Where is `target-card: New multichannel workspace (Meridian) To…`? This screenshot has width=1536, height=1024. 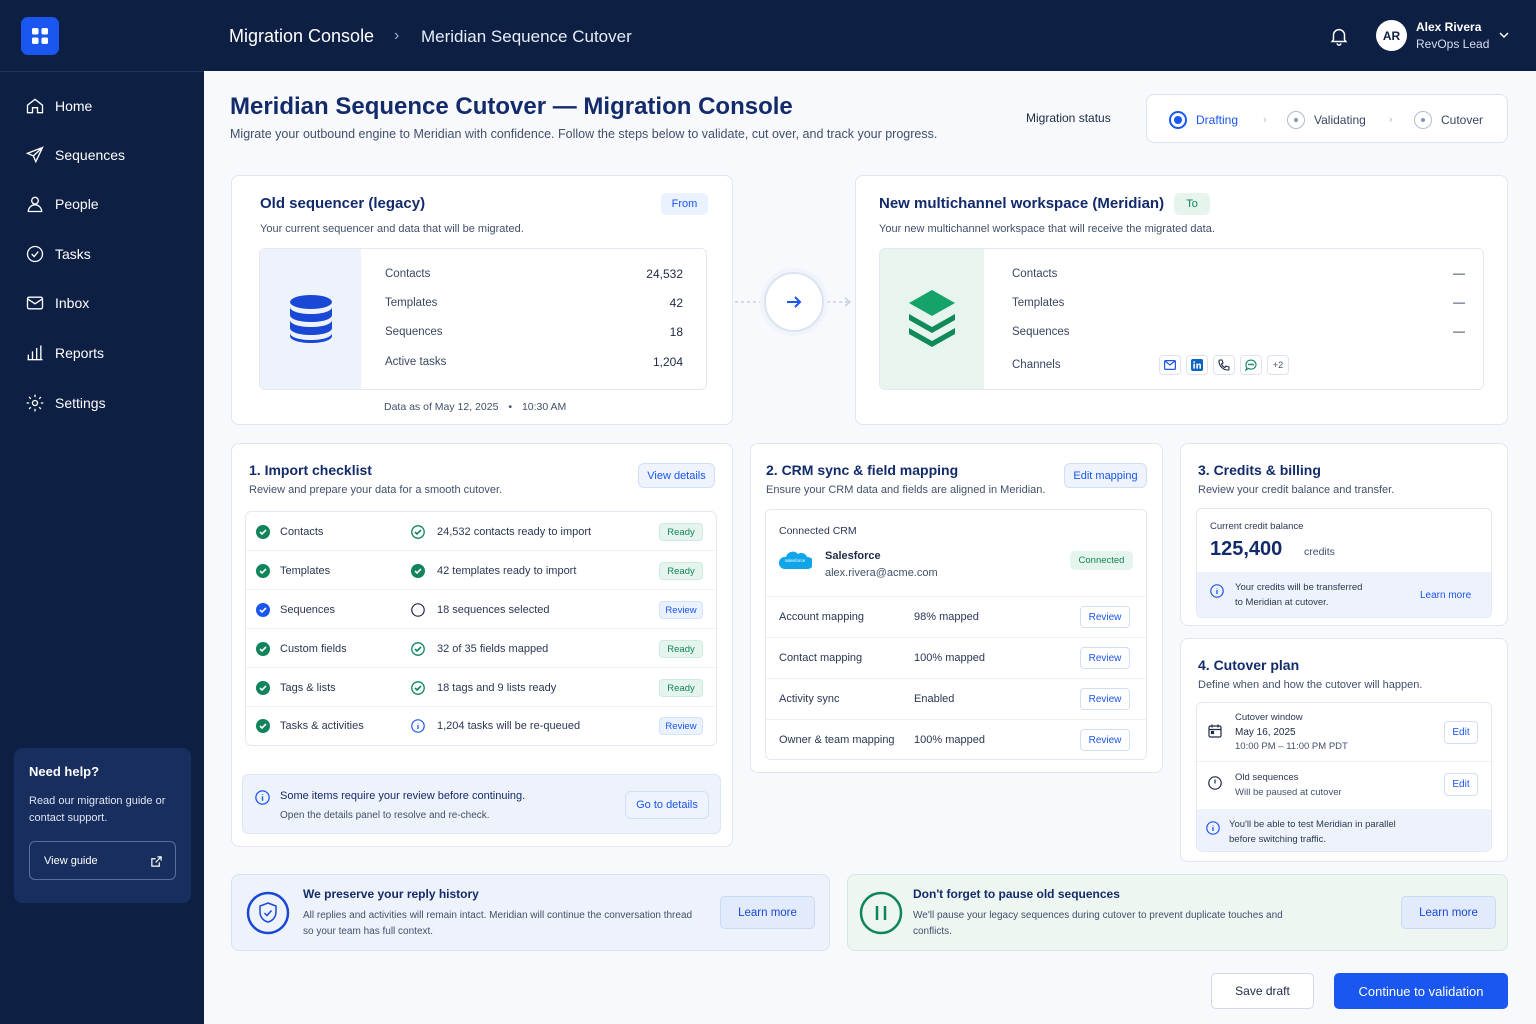 target-card: New multichannel workspace (Meridian) To… is located at coordinates (1181, 300).